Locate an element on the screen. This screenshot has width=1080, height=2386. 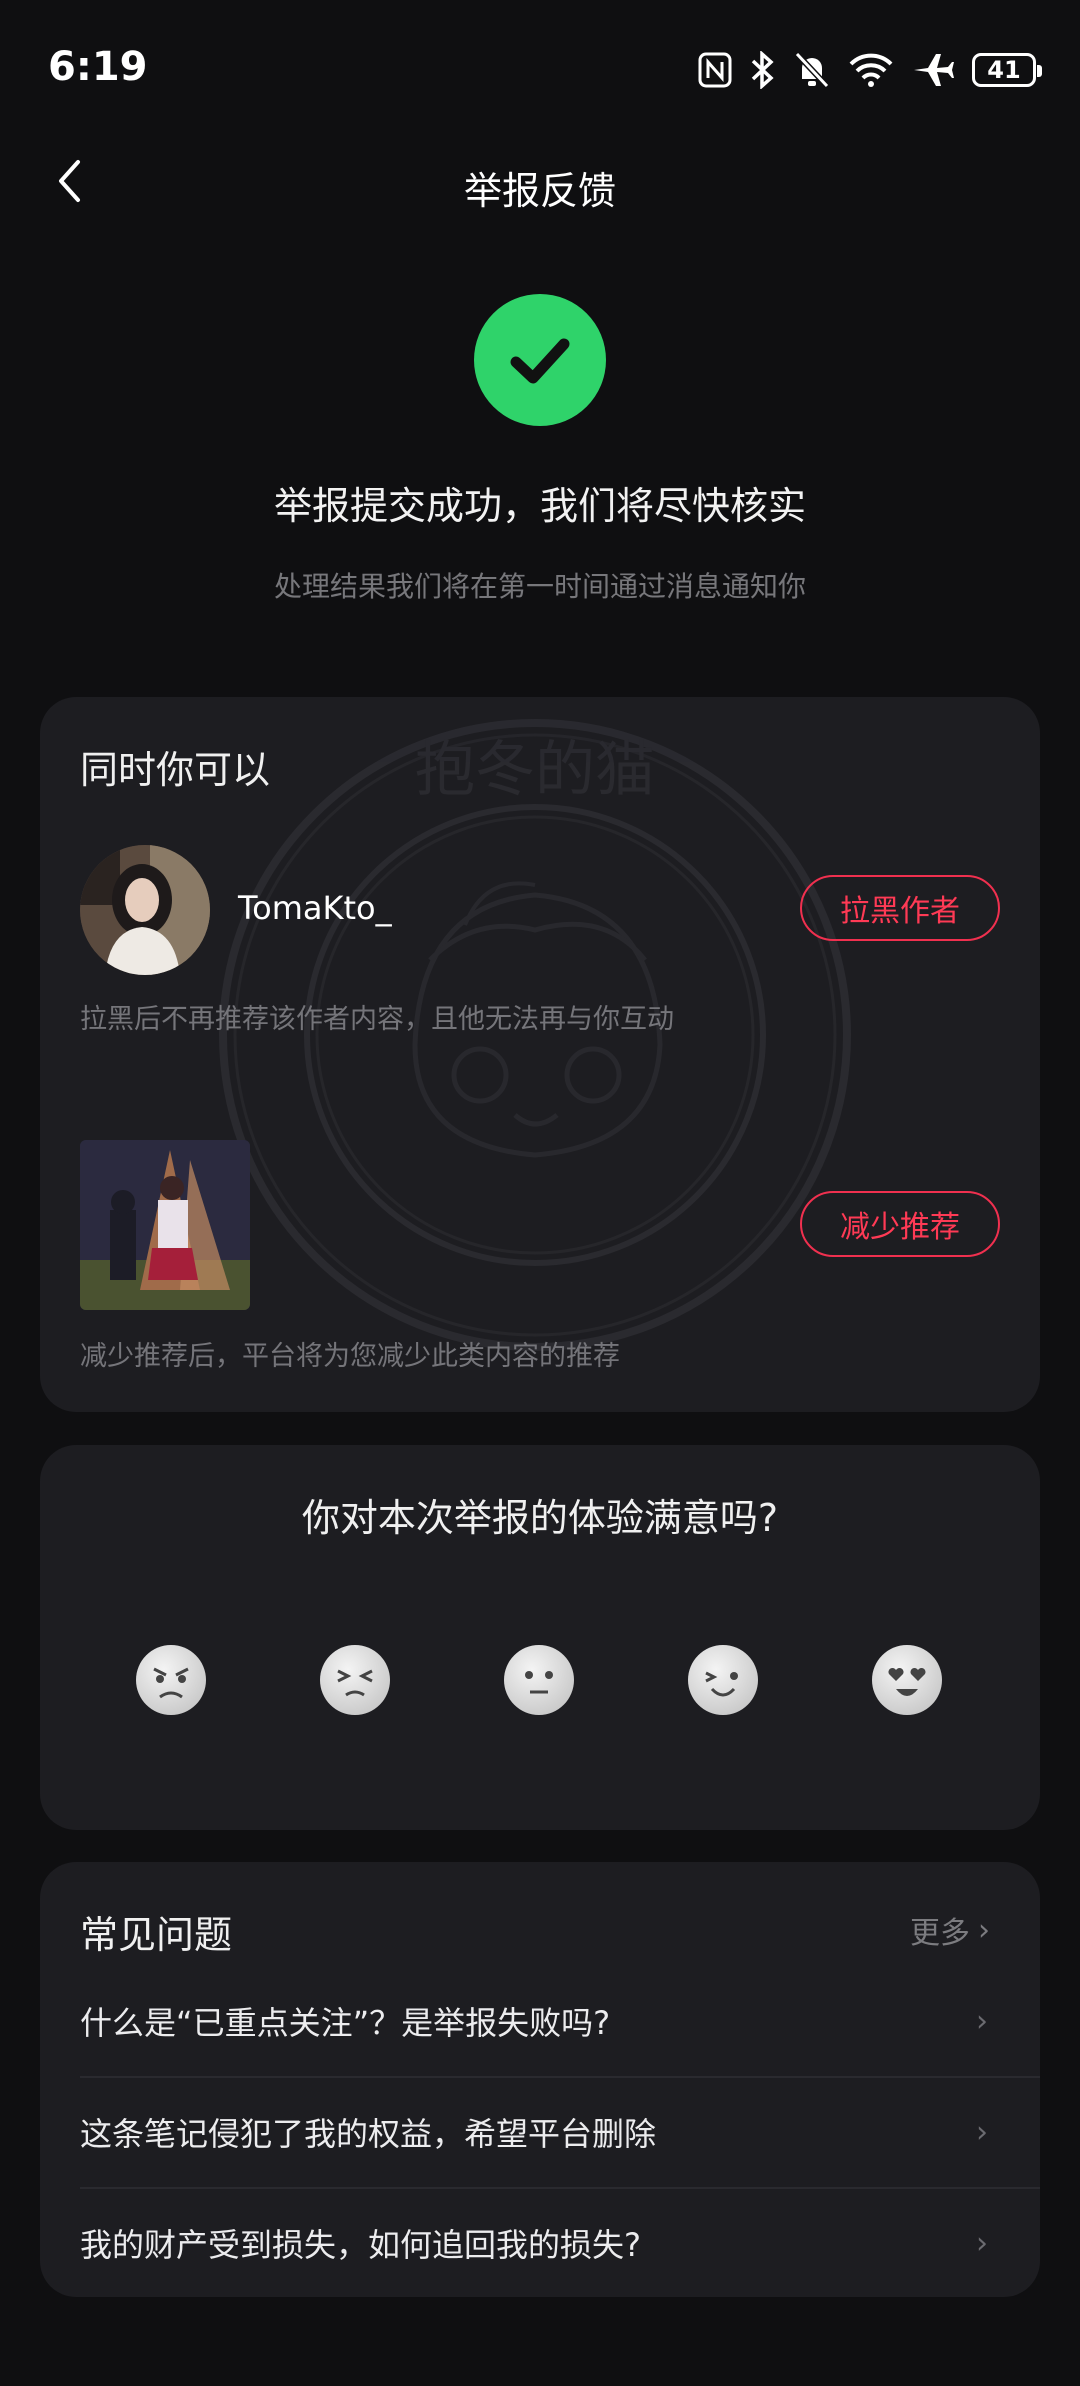
bell-muted-icon is located at coordinates (812, 70).